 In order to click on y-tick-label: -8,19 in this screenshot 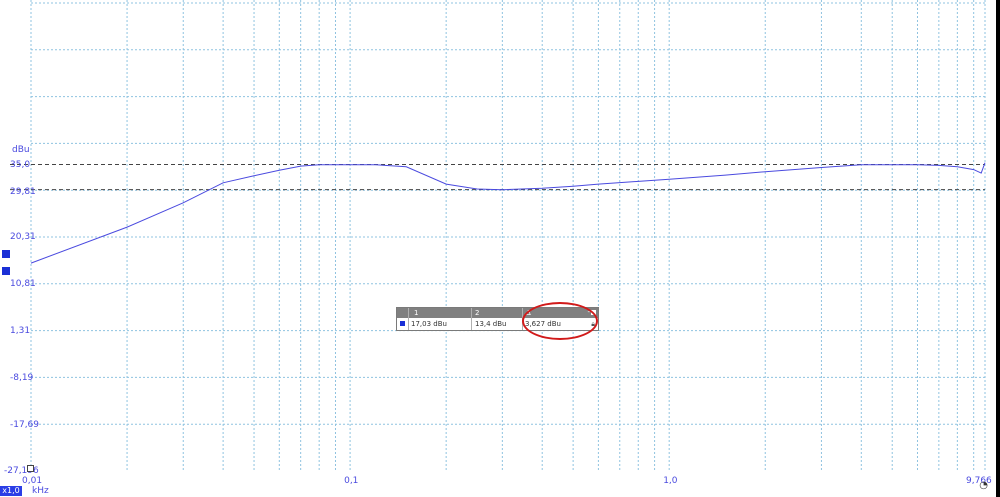, I will do `click(22, 378)`.